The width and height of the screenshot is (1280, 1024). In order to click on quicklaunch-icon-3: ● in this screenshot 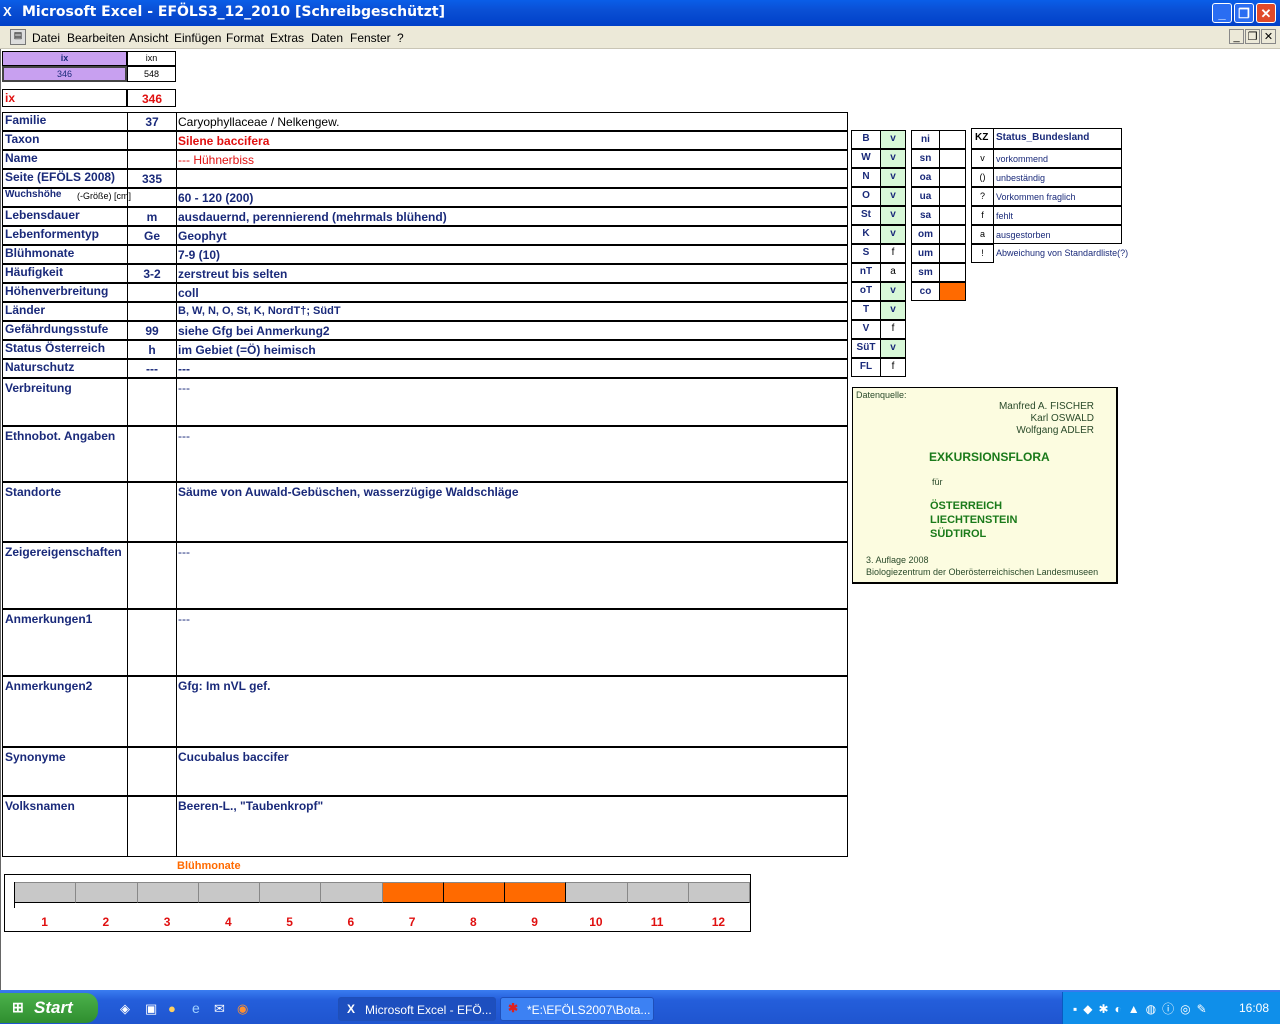, I will do `click(172, 1008)`.